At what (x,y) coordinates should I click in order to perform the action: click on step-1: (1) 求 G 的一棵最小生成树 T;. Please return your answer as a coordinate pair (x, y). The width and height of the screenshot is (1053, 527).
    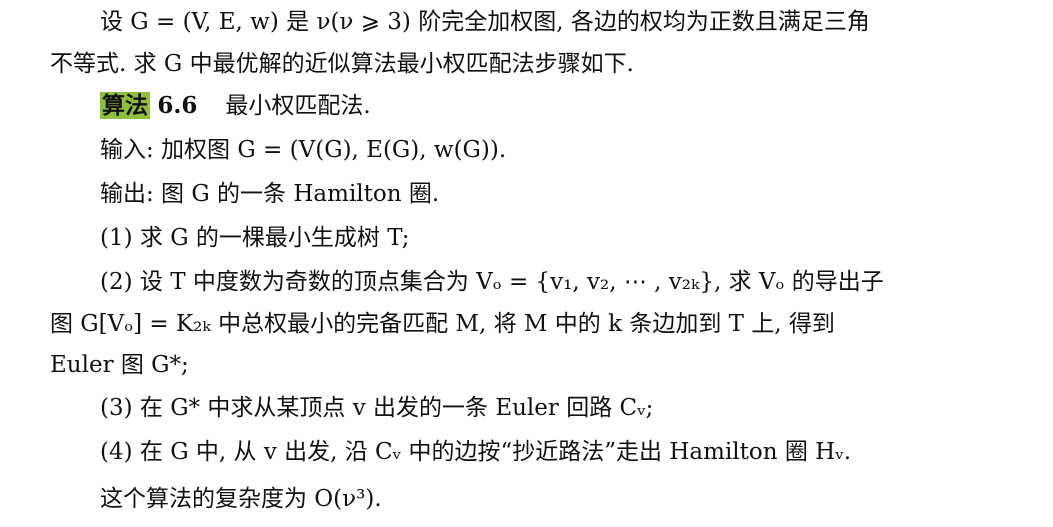
    Looking at the image, I should click on (255, 238).